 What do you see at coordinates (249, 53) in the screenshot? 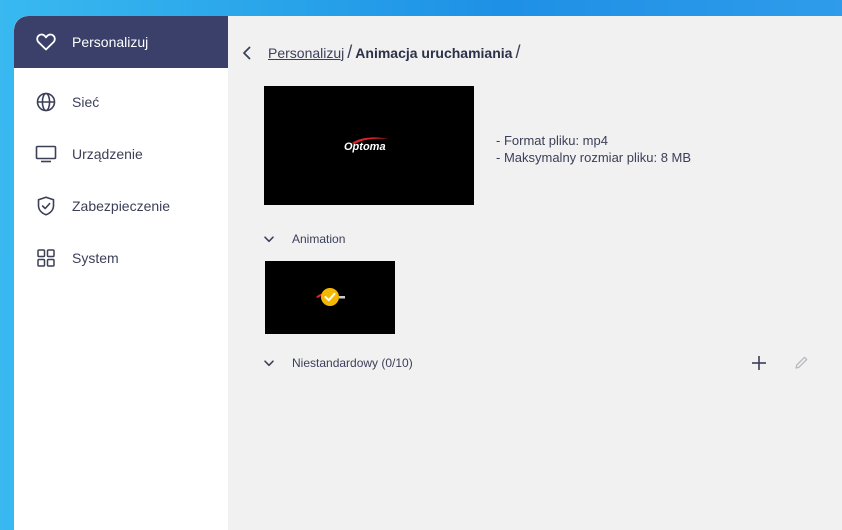
I see `back-icon` at bounding box center [249, 53].